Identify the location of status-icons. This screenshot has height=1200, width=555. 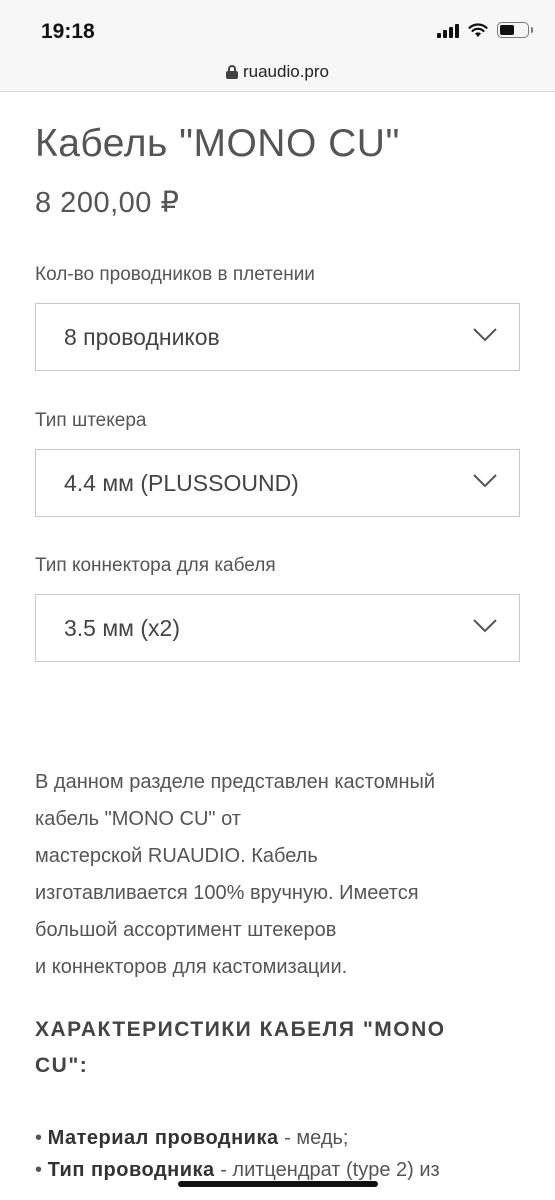
(485, 30).